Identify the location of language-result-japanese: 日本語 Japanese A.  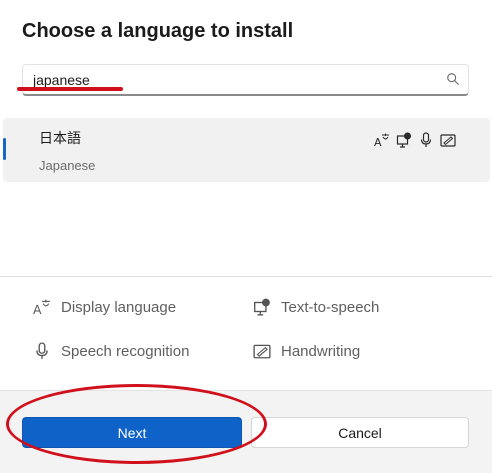
(246, 150).